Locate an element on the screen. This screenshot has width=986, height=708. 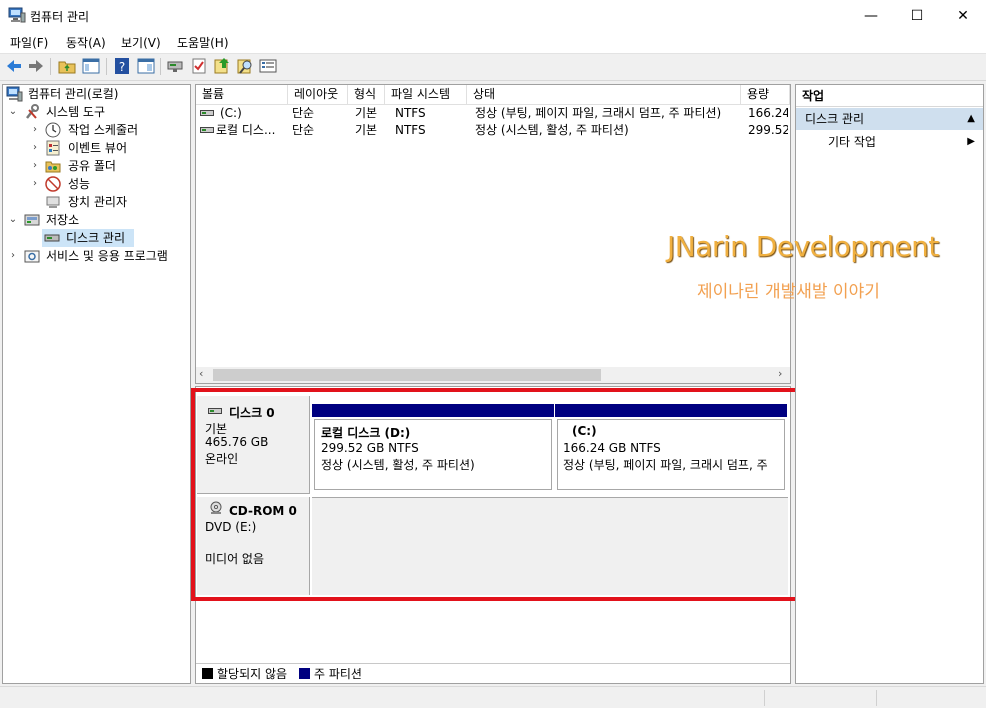
primary-partition-swatch is located at coordinates (304, 673).